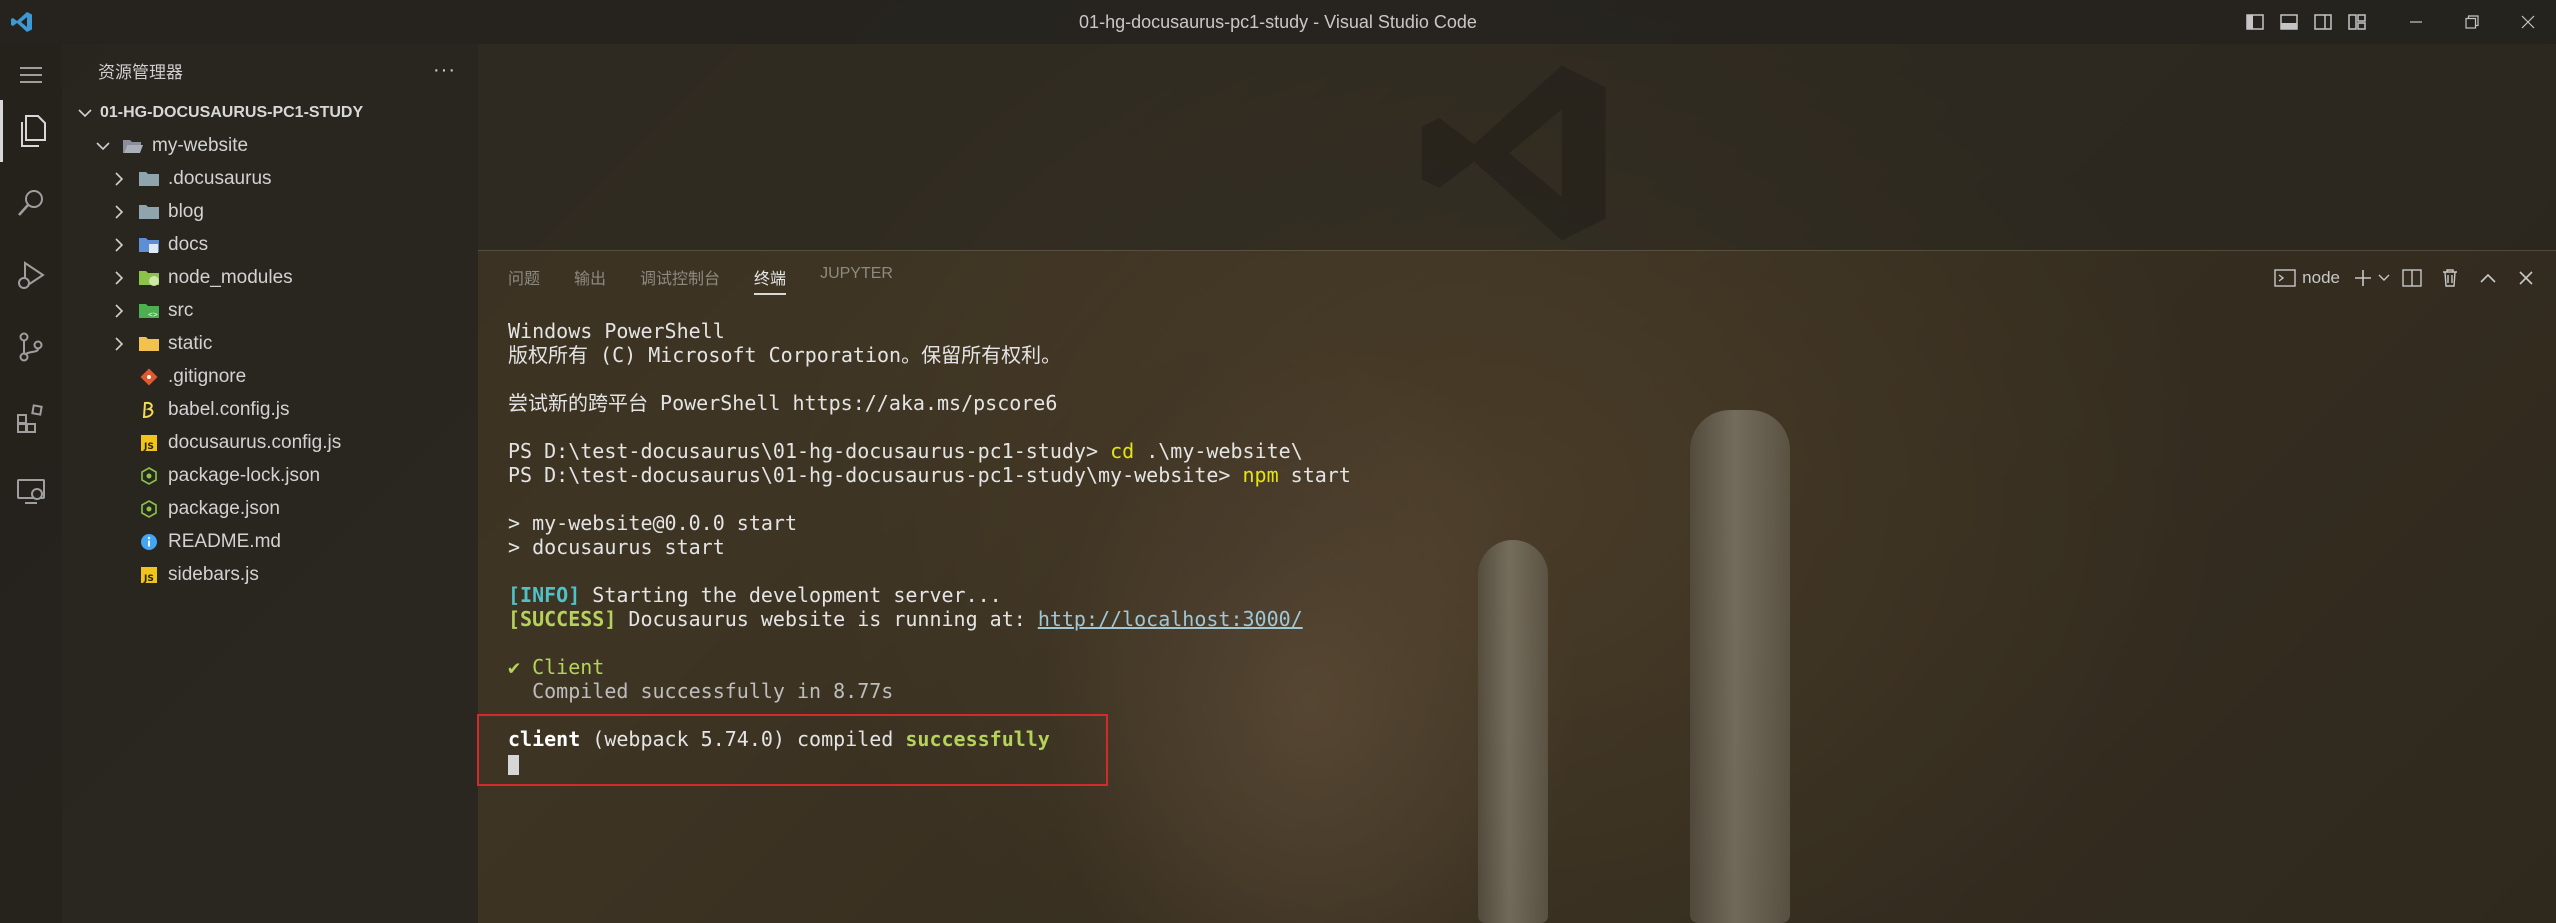 The height and width of the screenshot is (923, 2556). What do you see at coordinates (31, 347) in the screenshot?
I see `source-control-icon` at bounding box center [31, 347].